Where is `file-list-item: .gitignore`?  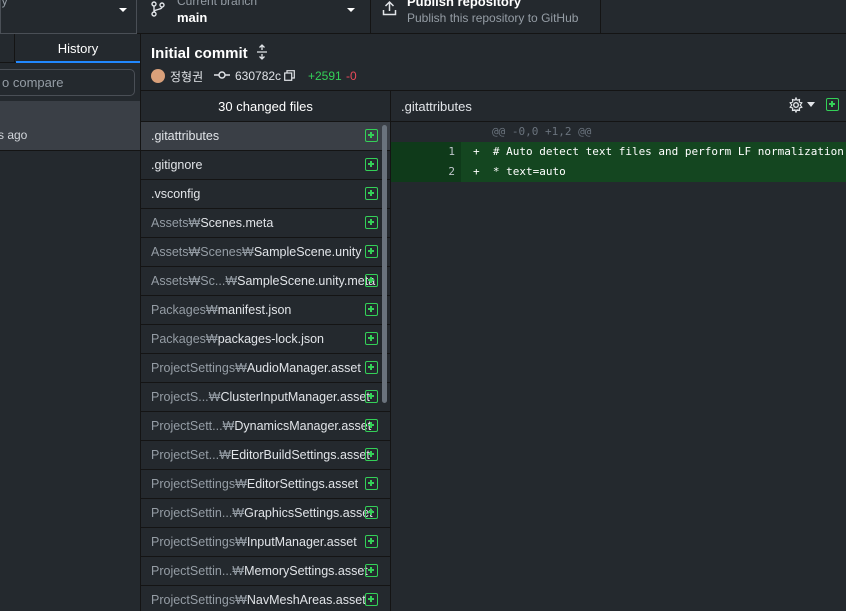 file-list-item: .gitignore is located at coordinates (265, 165).